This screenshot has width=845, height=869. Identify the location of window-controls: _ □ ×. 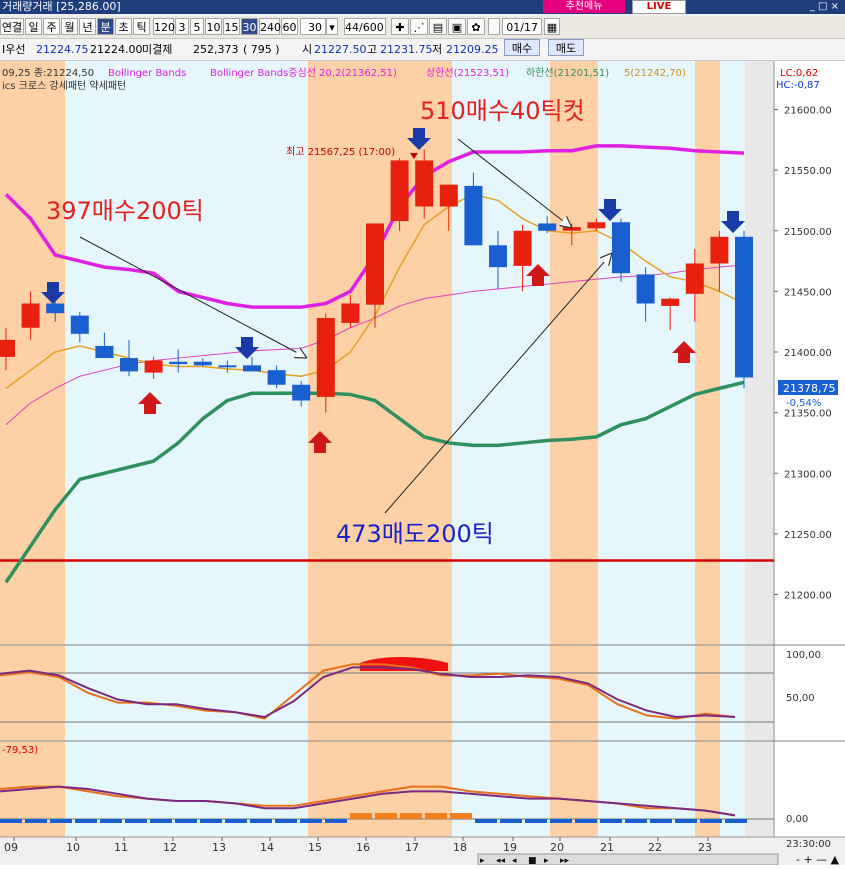
(824, 7).